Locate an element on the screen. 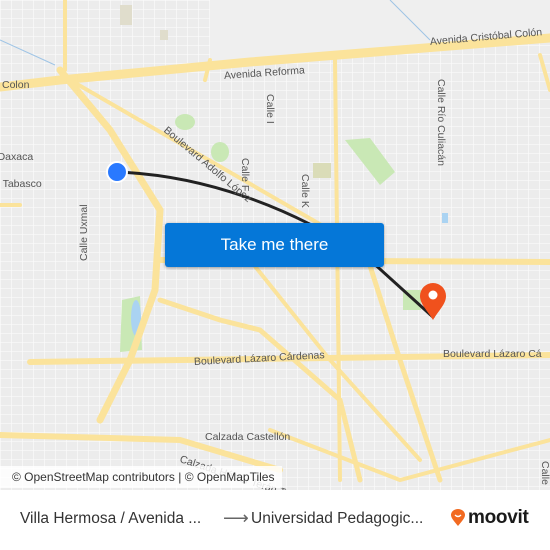  label-calle-uxmal: Calle Uxmal is located at coordinates (84, 232).